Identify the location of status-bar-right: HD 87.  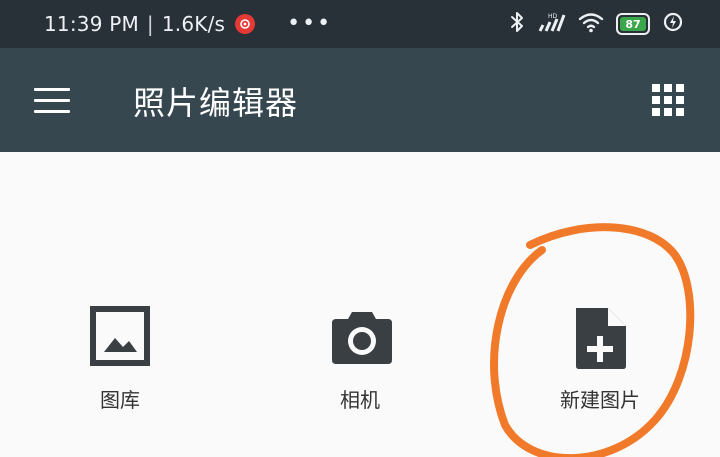
(597, 24).